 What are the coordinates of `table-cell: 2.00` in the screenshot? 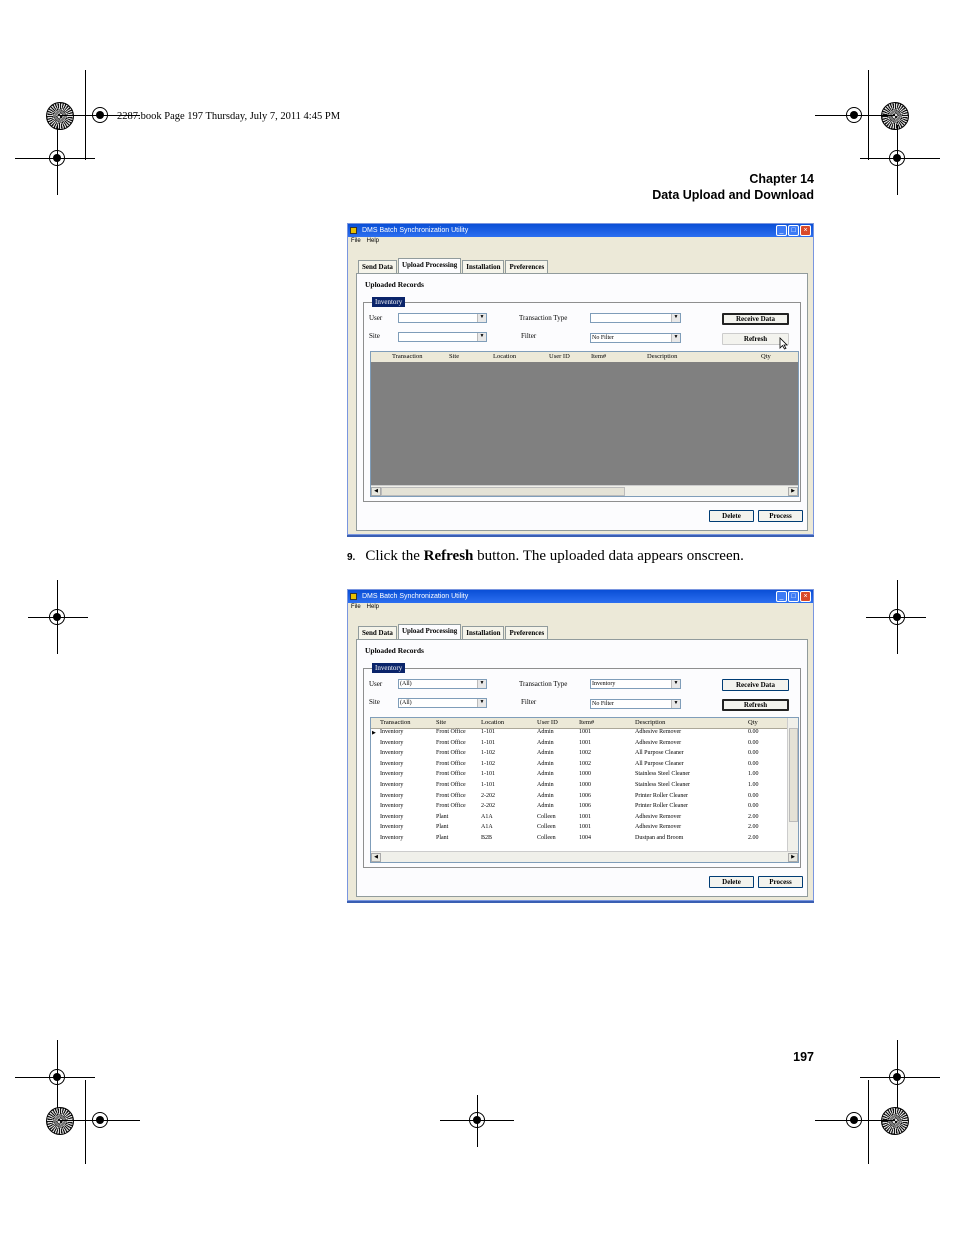 It's located at (753, 816).